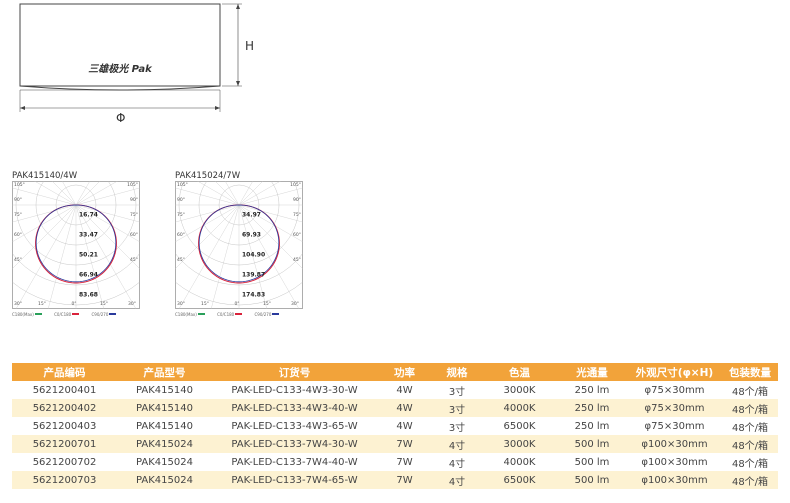 Image resolution: width=790 pixels, height=503 pixels. I want to click on column-header: 产品编码, so click(64, 372).